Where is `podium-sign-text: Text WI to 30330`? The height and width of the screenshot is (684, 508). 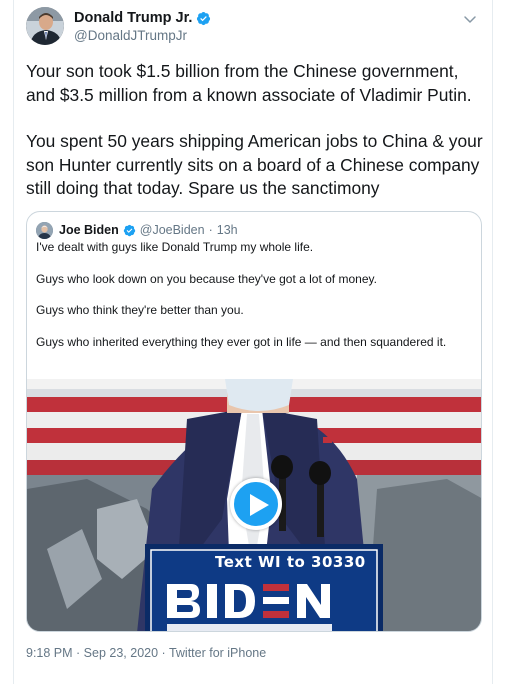
podium-sign-text: Text WI to 30330 is located at coordinates (290, 562).